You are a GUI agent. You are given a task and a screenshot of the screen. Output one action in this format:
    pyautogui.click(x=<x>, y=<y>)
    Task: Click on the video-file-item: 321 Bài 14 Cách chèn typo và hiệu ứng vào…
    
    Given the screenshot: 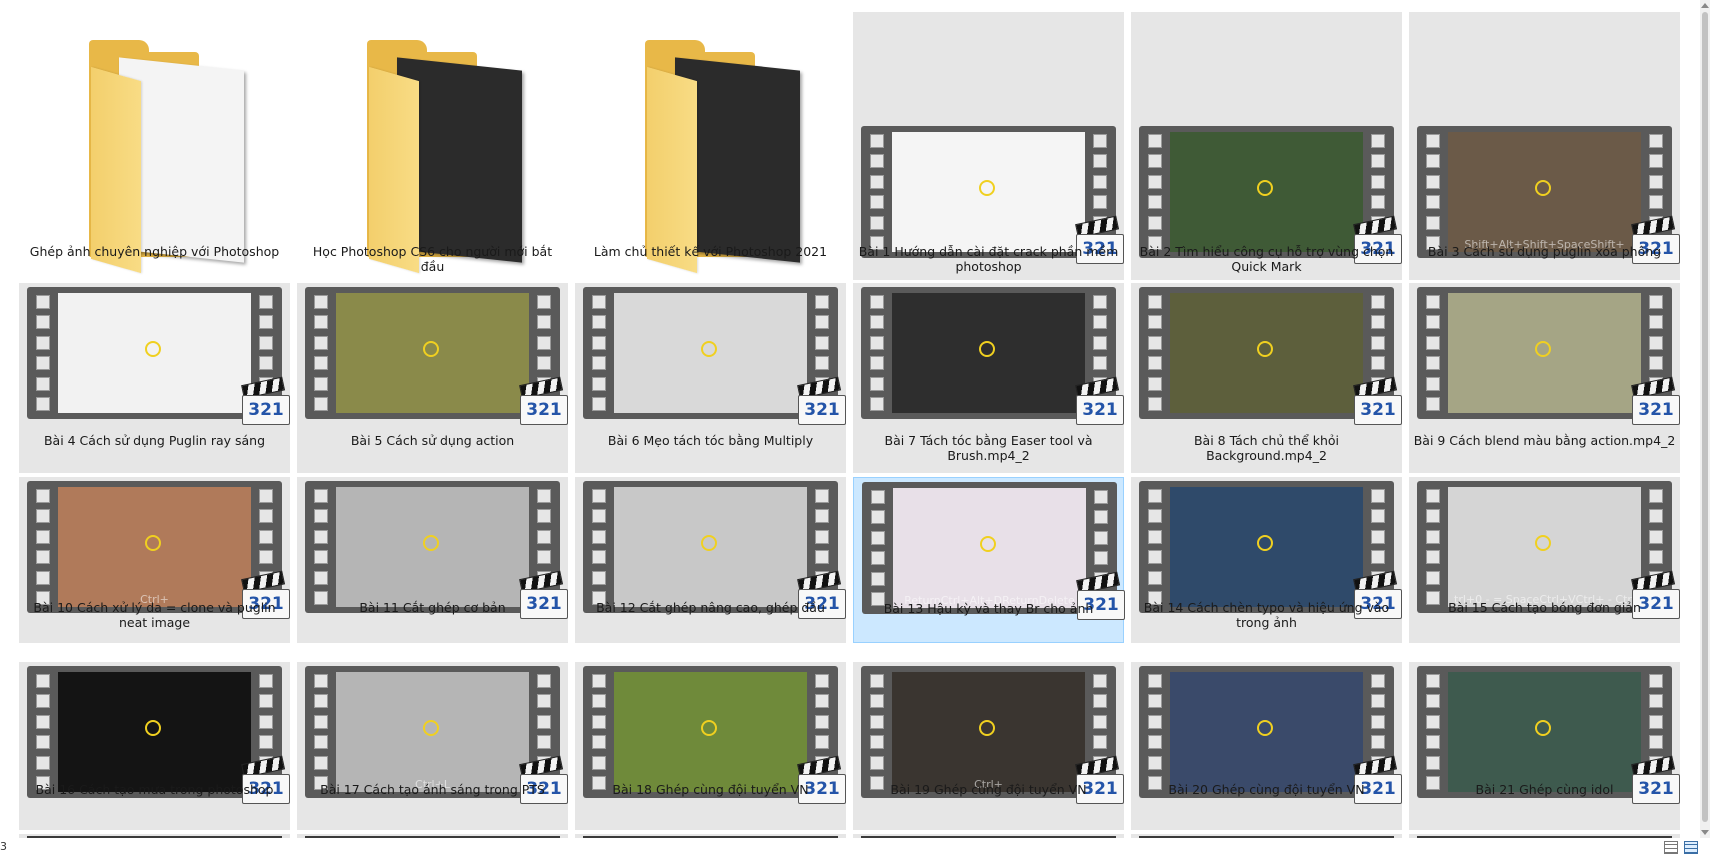 What is the action you would take?
    pyautogui.click(x=1266, y=560)
    